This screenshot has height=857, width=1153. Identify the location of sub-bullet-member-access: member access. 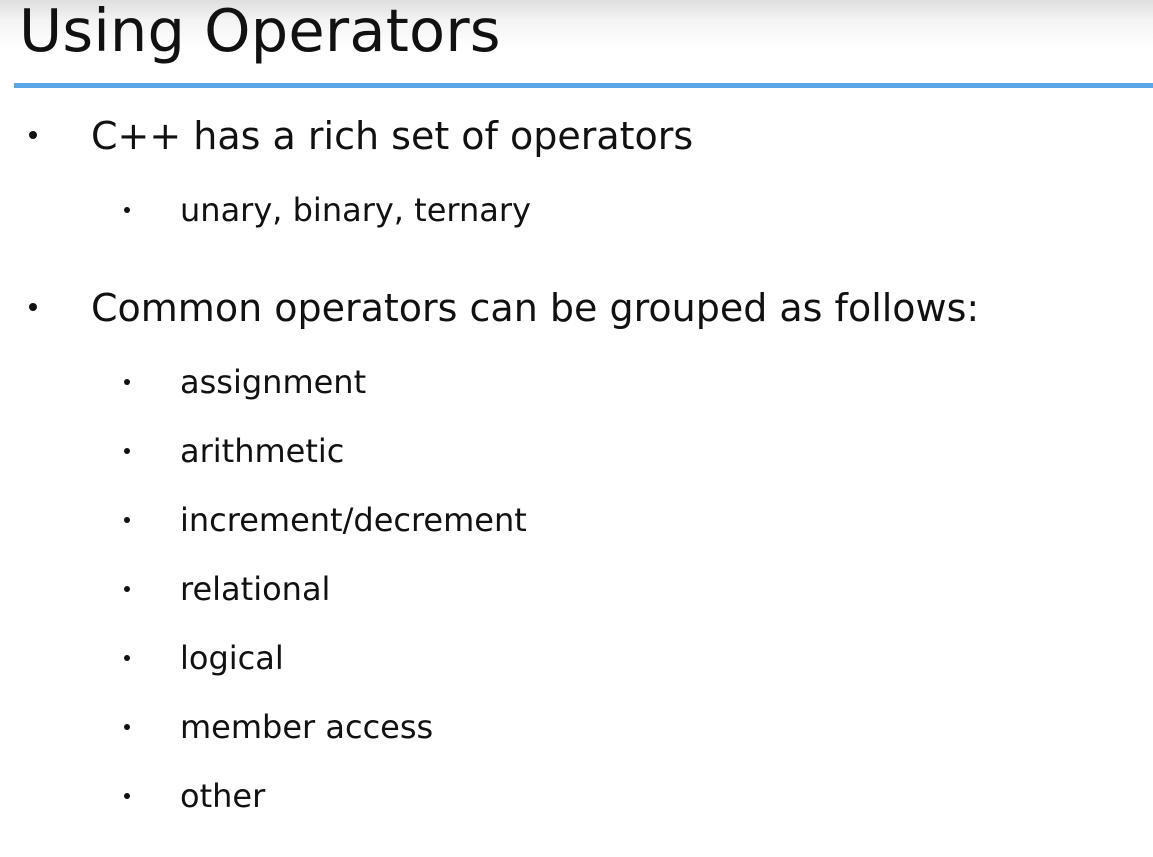
(279, 727).